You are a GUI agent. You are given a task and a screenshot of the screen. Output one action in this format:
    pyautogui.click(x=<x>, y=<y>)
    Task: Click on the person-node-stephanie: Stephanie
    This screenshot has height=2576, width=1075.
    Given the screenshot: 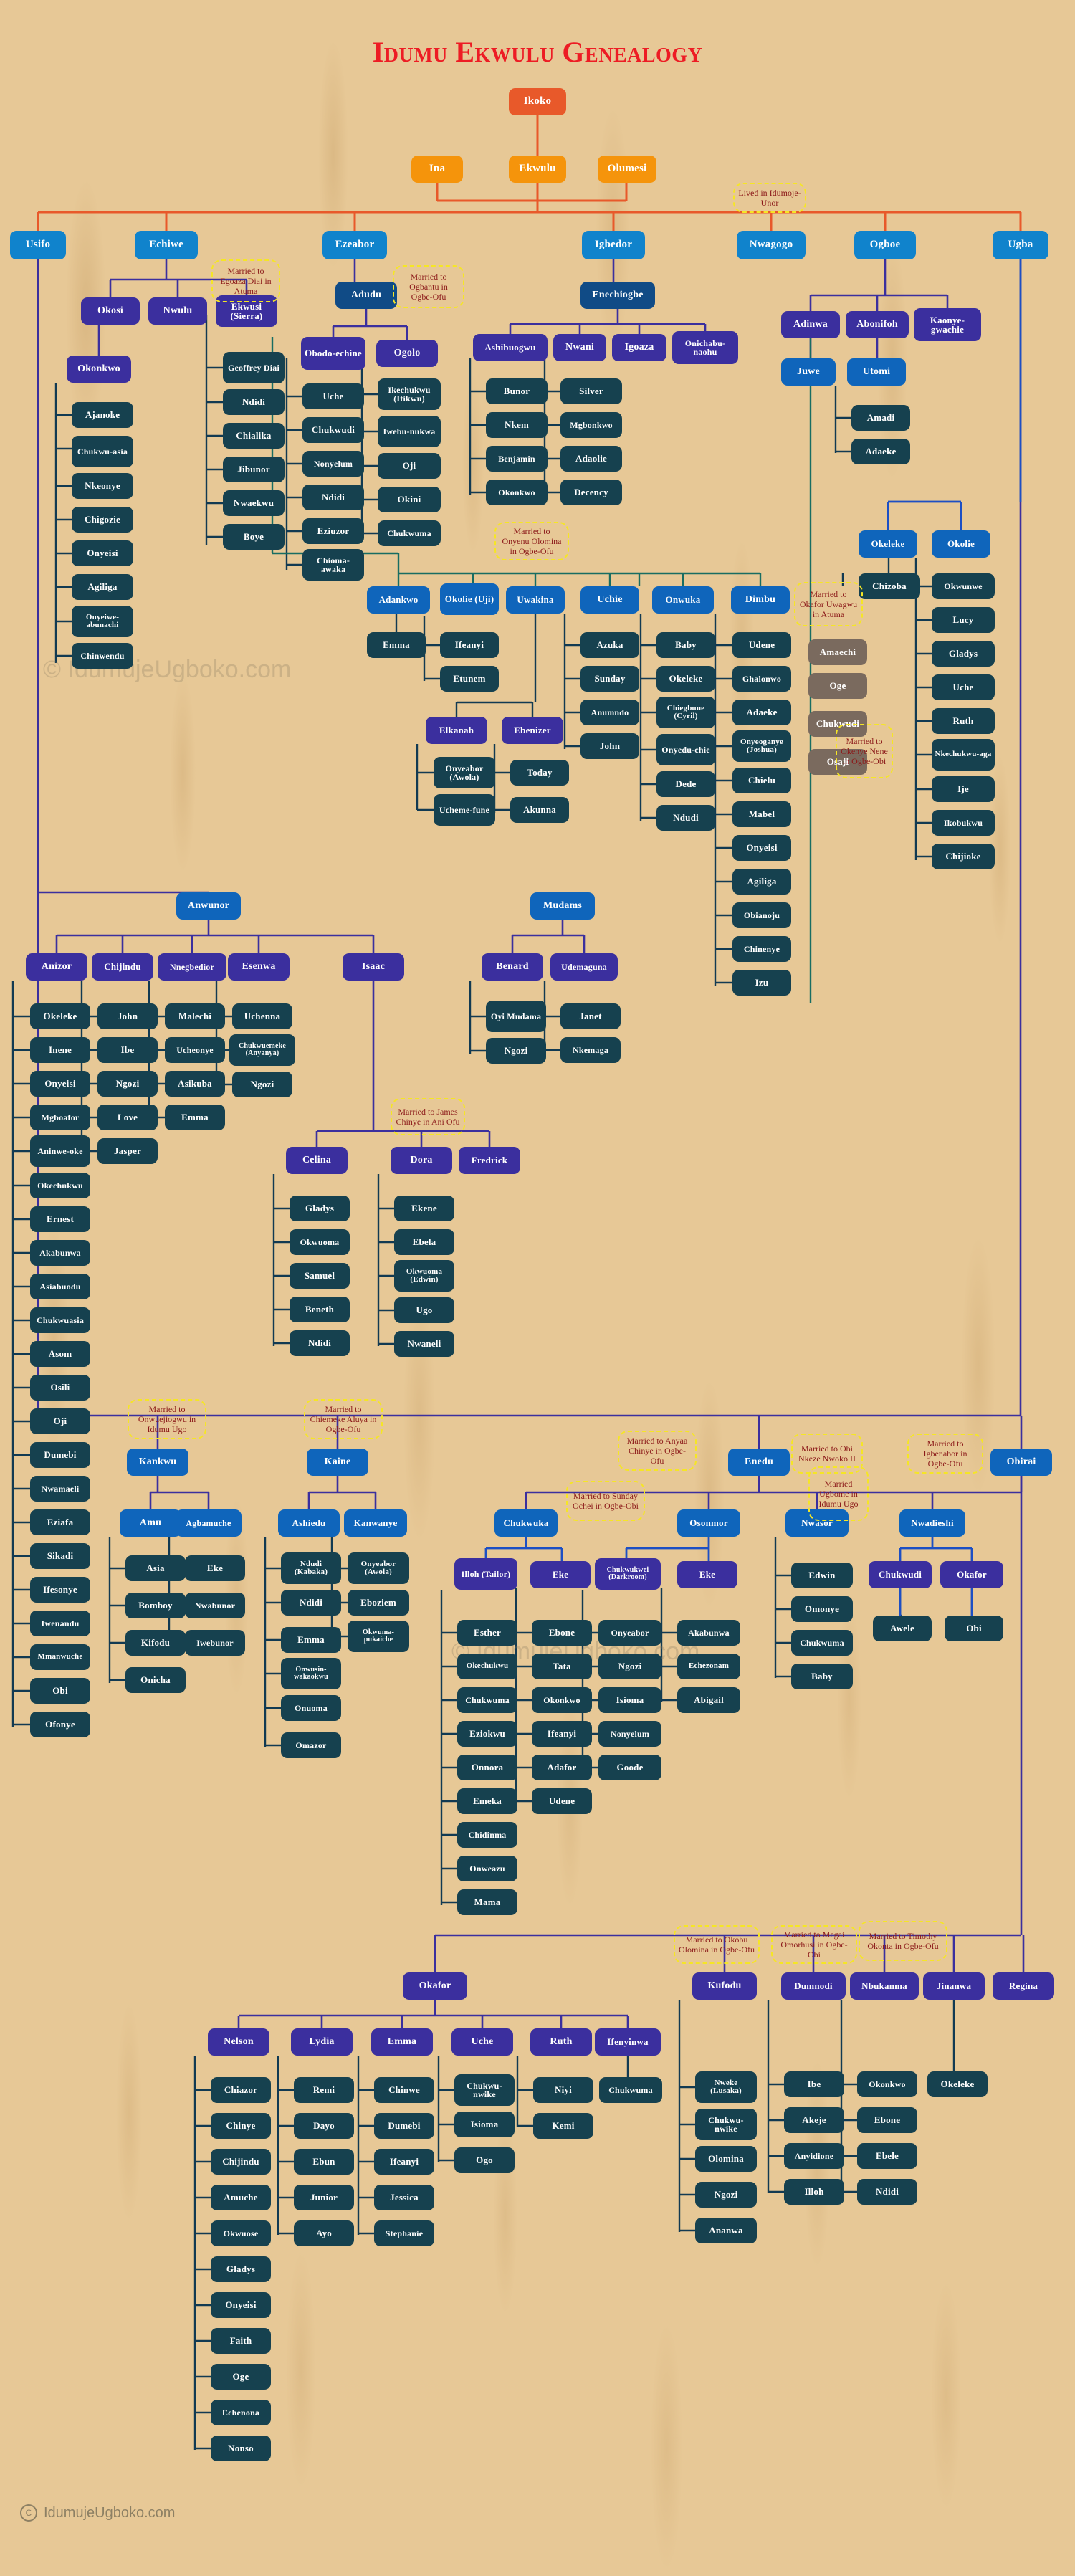 What is the action you would take?
    pyautogui.click(x=404, y=2233)
    